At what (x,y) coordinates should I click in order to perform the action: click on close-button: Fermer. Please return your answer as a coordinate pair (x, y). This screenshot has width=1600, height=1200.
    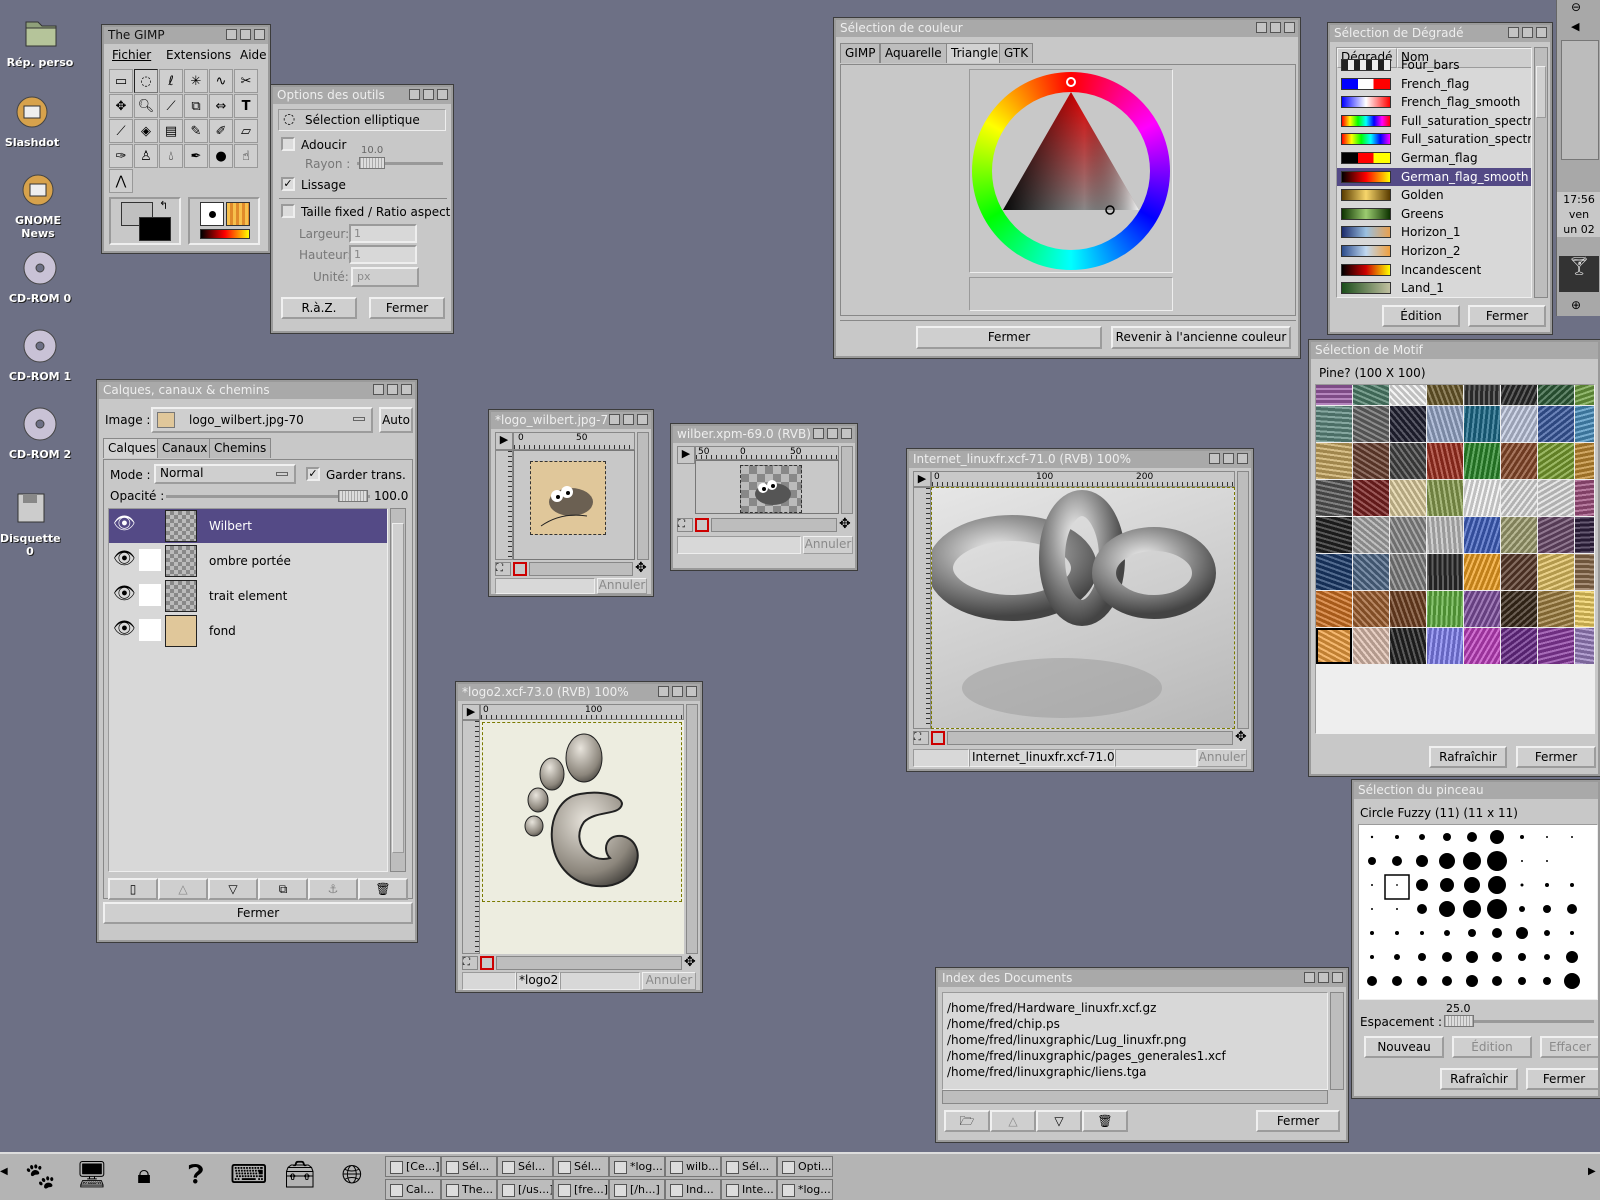
    Looking at the image, I should click on (1009, 337).